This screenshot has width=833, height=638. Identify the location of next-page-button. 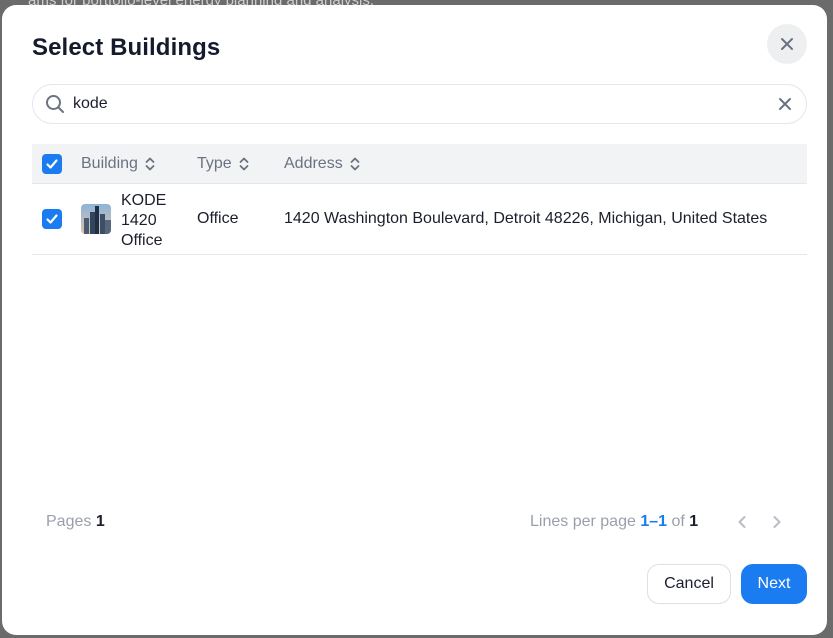
(777, 522).